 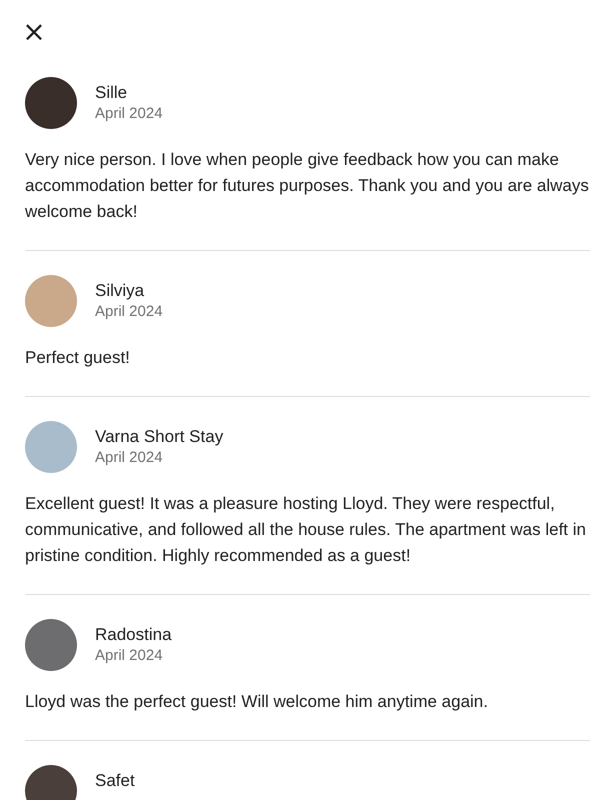 What do you see at coordinates (133, 634) in the screenshot?
I see `reviewer-name: Radostina` at bounding box center [133, 634].